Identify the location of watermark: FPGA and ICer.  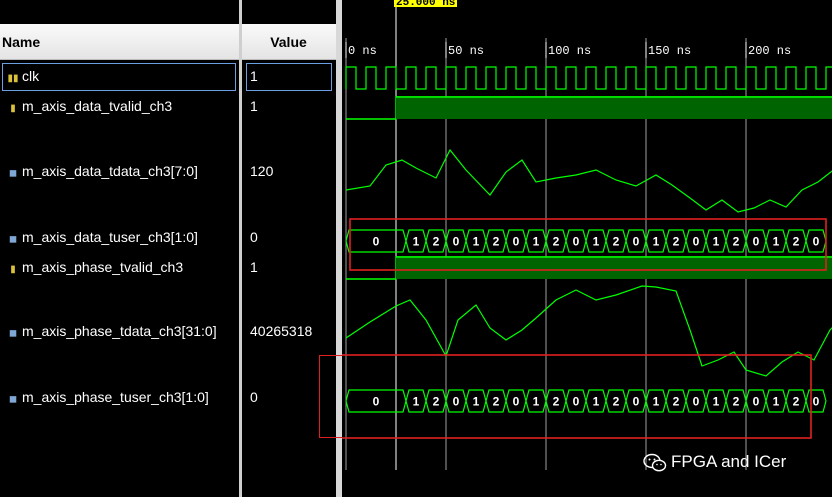
(714, 462).